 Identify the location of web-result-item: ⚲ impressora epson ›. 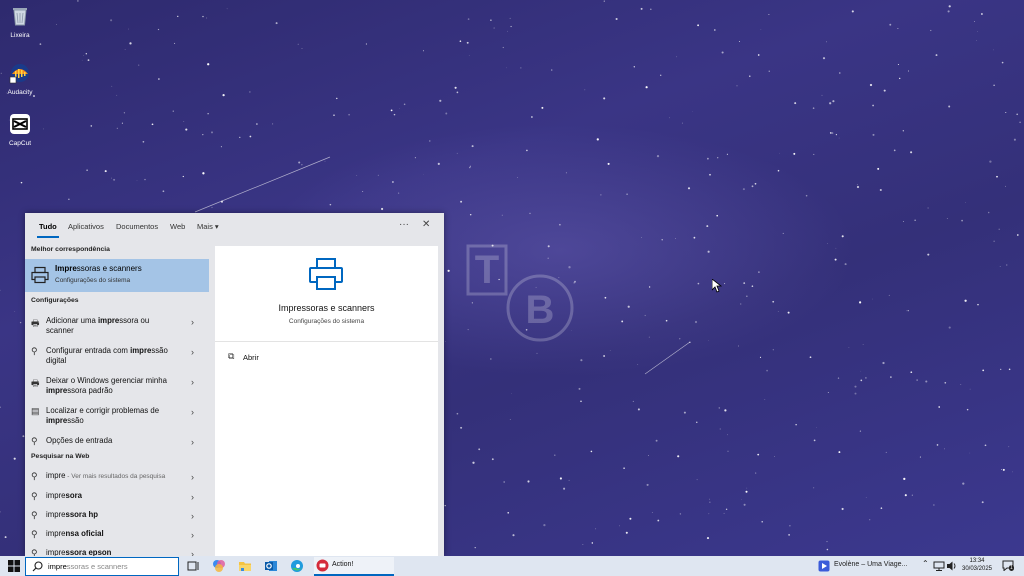
(117, 551).